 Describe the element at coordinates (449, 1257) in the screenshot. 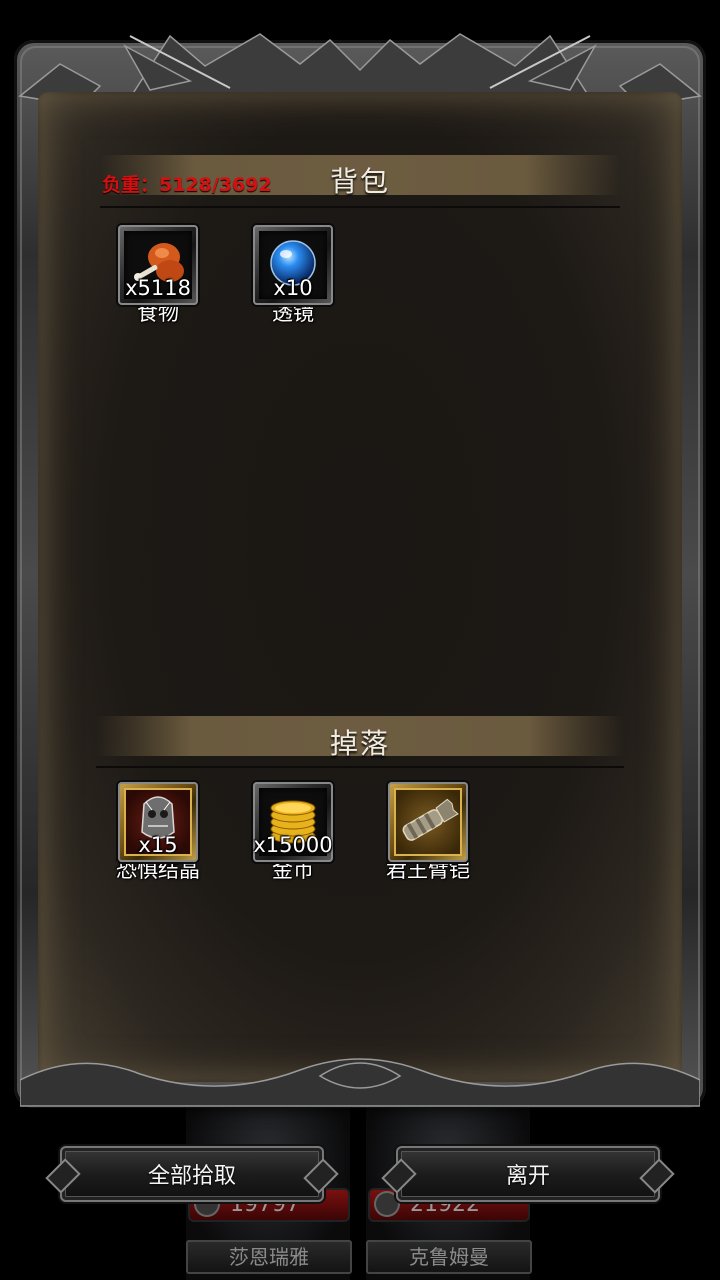

I see `hero-name-right: 克鲁姆曼` at that location.